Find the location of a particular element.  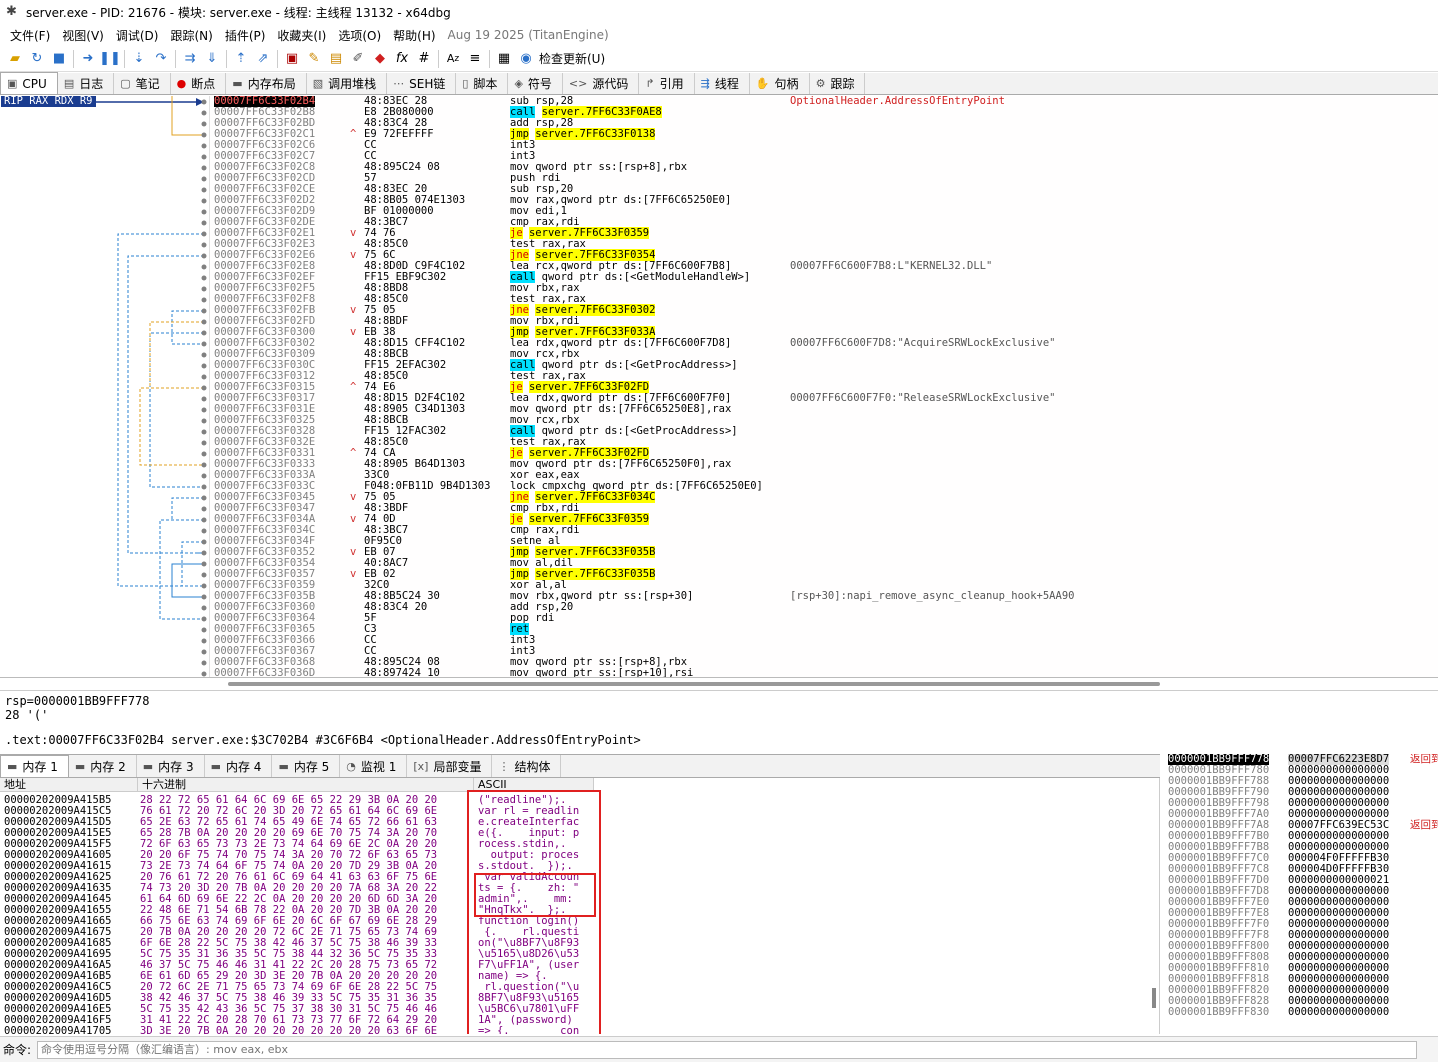

function-icon: fx is located at coordinates (402, 59).